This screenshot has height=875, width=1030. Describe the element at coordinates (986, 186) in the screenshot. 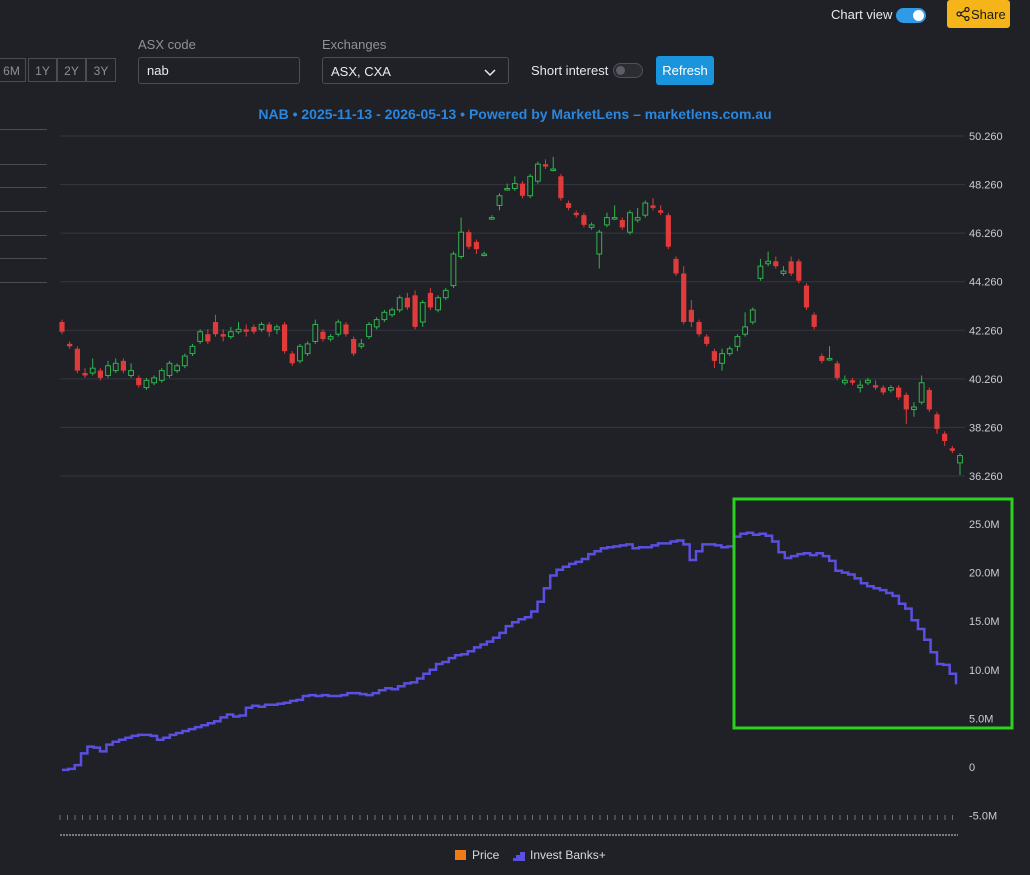

I see `price-tick-label: 48.260` at that location.